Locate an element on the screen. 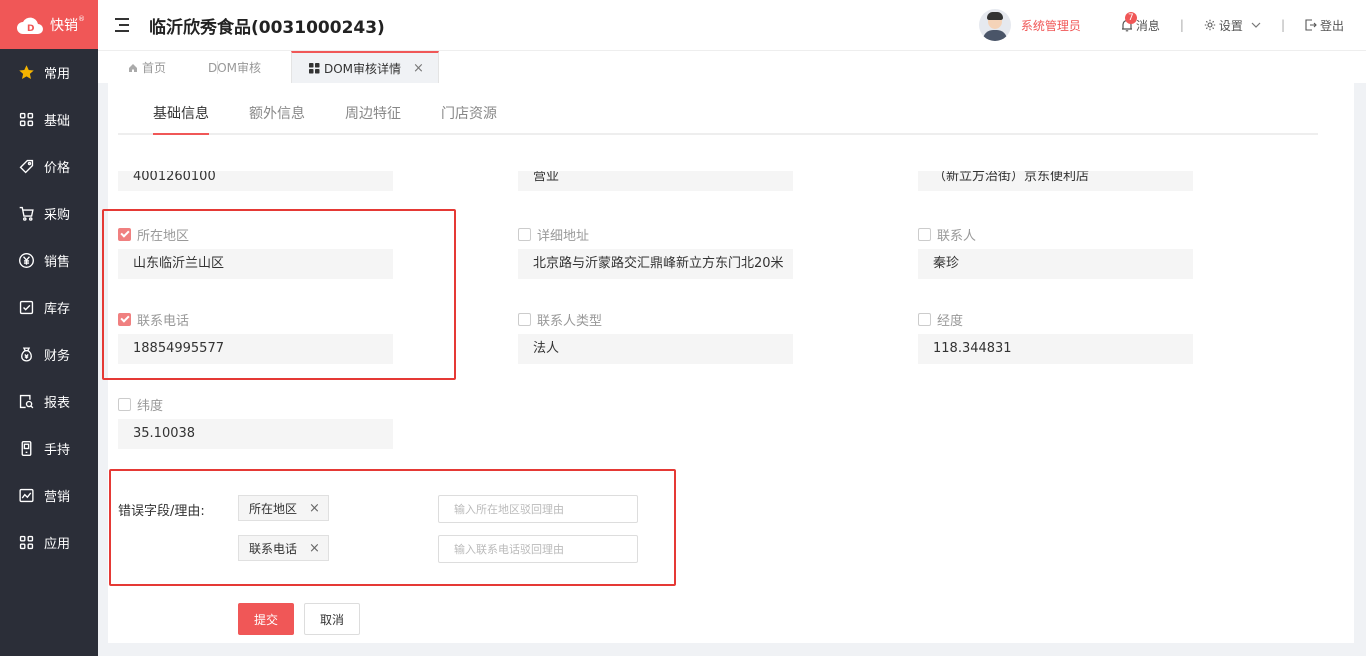 This screenshot has height=656, width=1366. logout-label: 登出 is located at coordinates (1331, 25).